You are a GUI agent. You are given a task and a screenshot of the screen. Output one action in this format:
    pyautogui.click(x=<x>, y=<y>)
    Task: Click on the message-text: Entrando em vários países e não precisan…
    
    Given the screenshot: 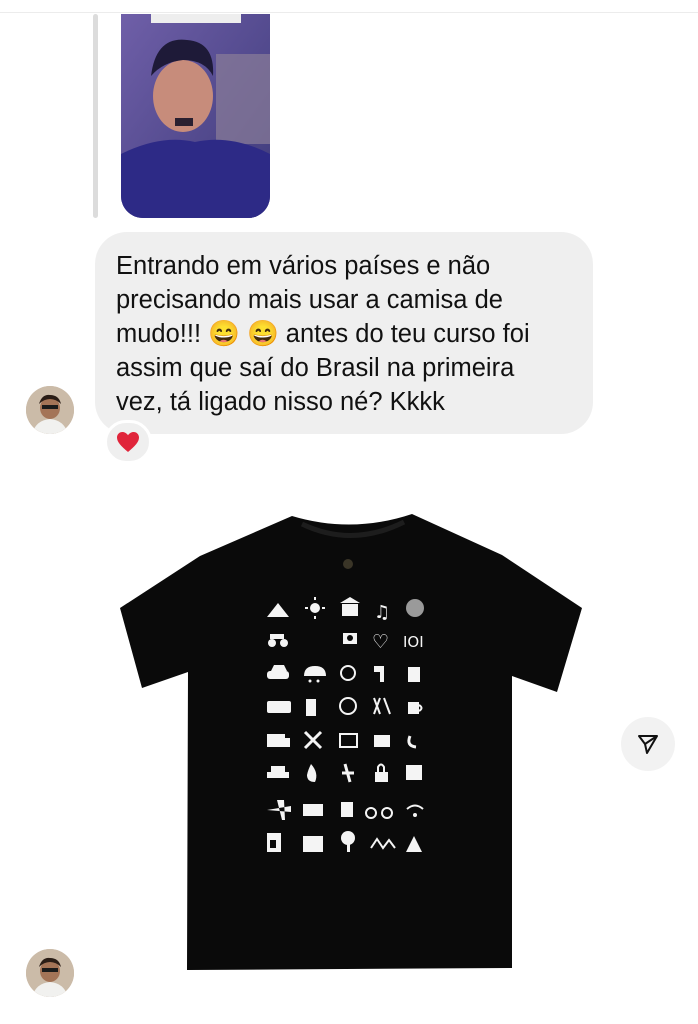 What is the action you would take?
    pyautogui.click(x=323, y=334)
    